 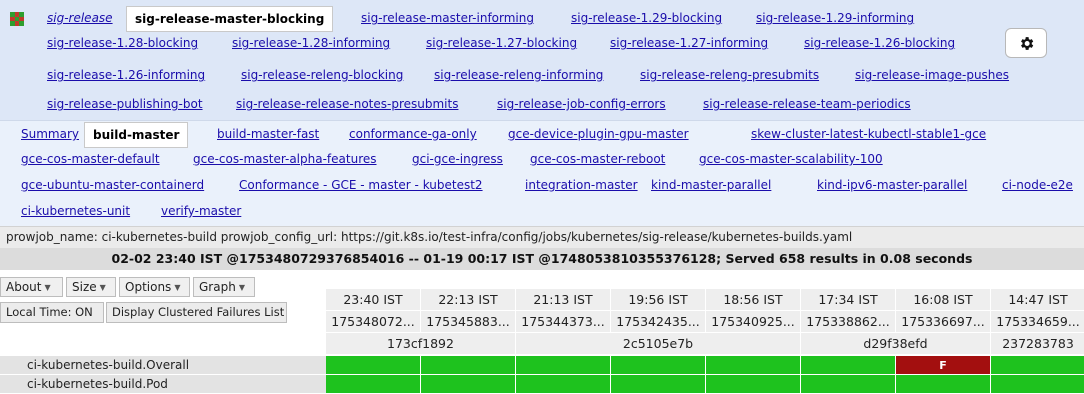 I want to click on tab-sig-release-master-informing: sig-release-master-informing, so click(x=447, y=18).